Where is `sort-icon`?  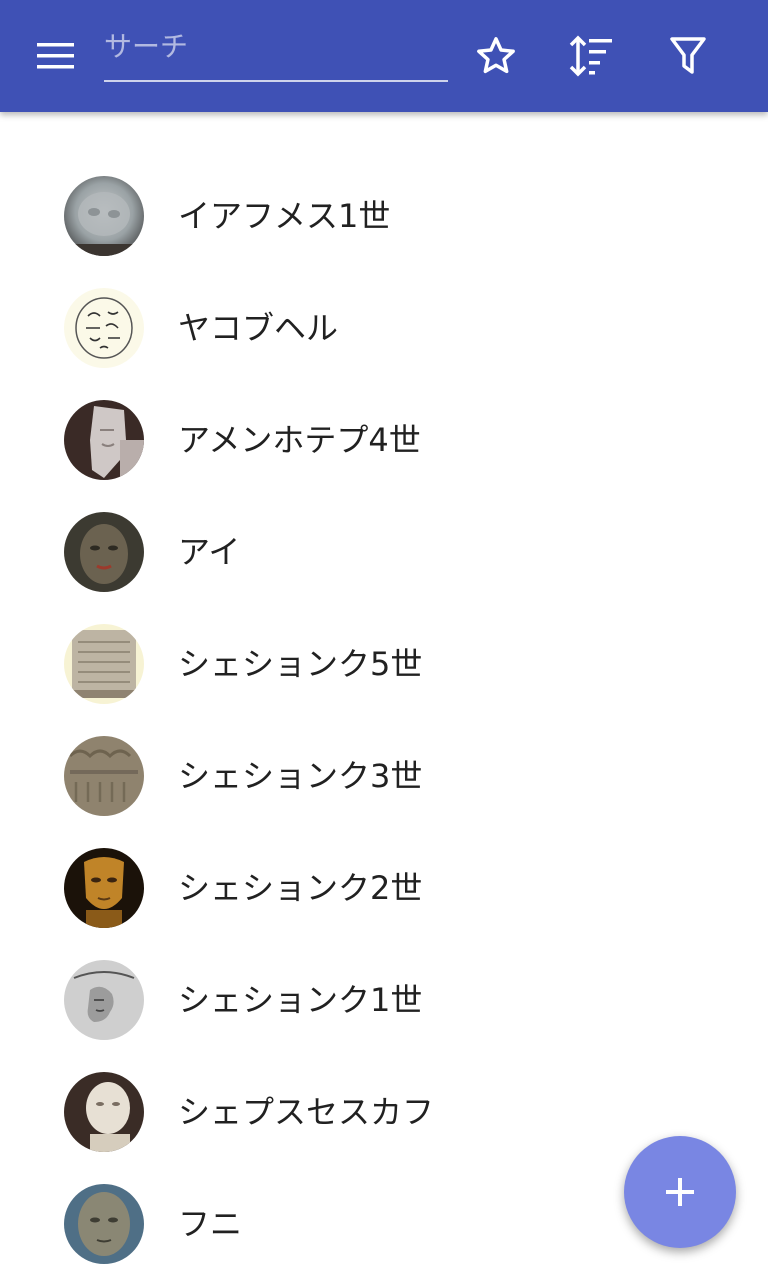
sort-icon is located at coordinates (590, 56).